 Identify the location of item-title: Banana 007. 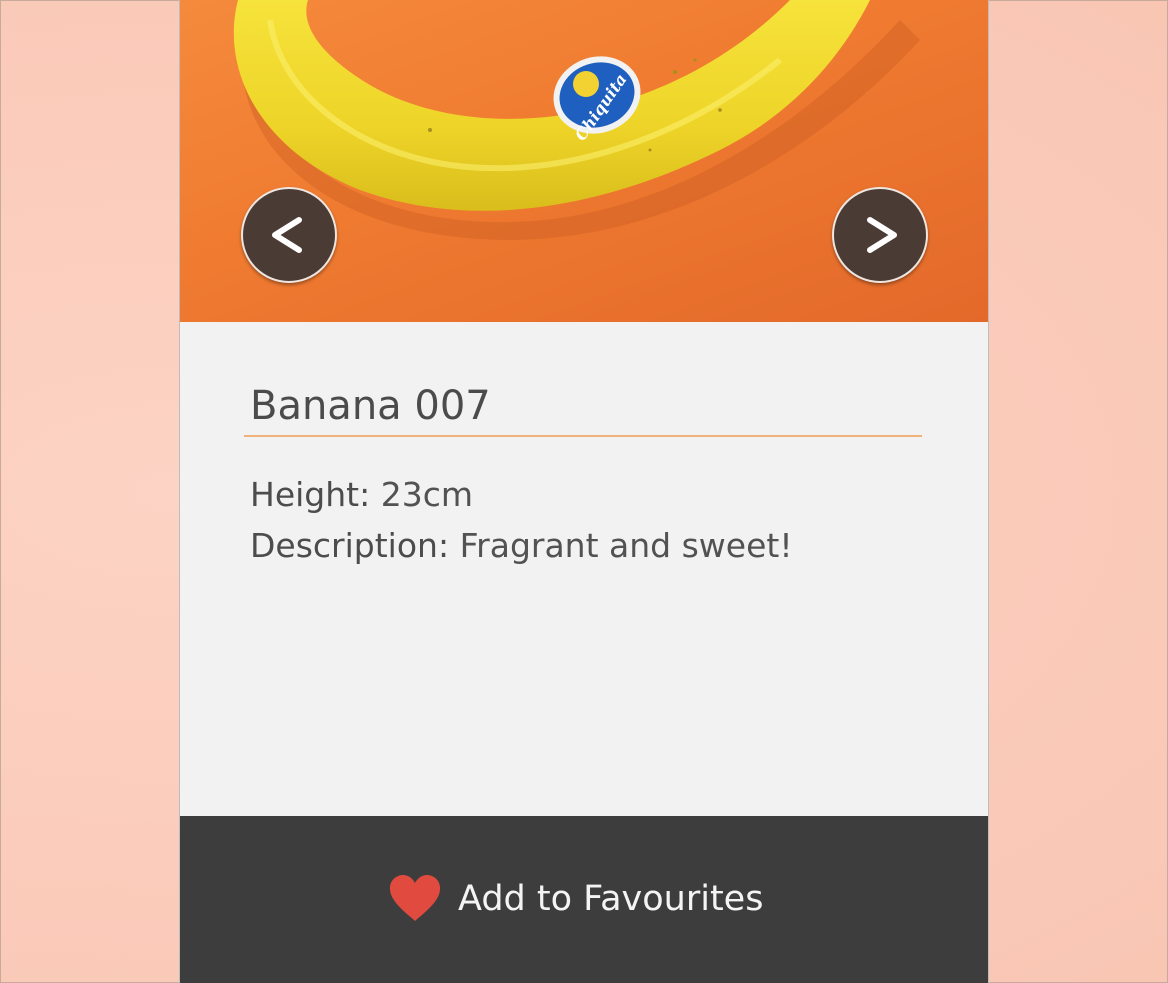
(370, 406).